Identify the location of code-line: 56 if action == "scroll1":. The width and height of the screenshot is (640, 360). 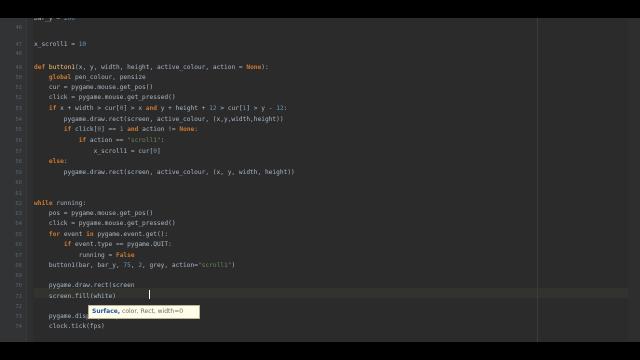
(314, 141).